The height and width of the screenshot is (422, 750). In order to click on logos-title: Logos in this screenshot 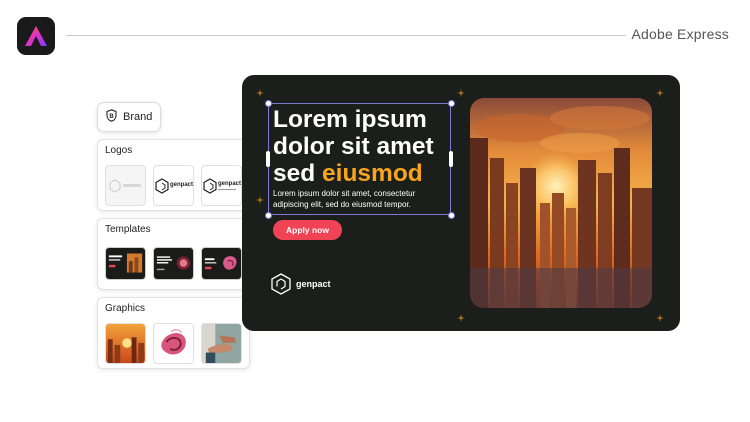, I will do `click(119, 150)`.